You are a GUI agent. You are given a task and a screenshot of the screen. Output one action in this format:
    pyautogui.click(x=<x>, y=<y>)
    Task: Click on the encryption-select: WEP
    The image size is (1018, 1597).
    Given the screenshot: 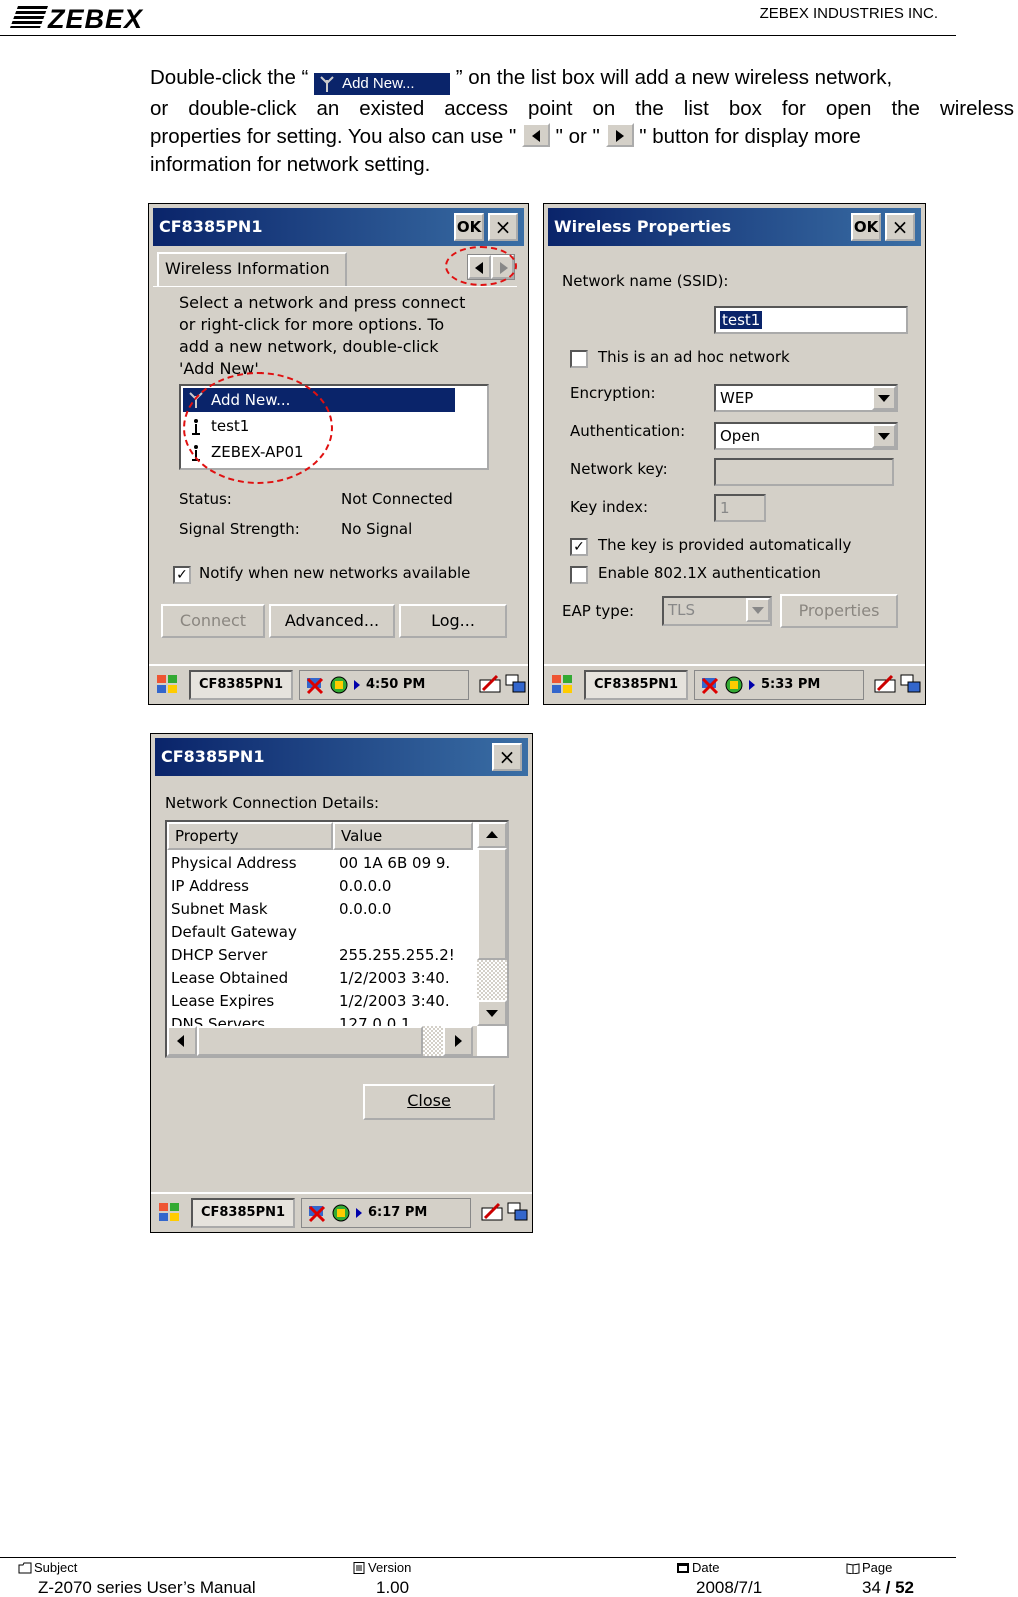 What is the action you would take?
    pyautogui.click(x=806, y=398)
    